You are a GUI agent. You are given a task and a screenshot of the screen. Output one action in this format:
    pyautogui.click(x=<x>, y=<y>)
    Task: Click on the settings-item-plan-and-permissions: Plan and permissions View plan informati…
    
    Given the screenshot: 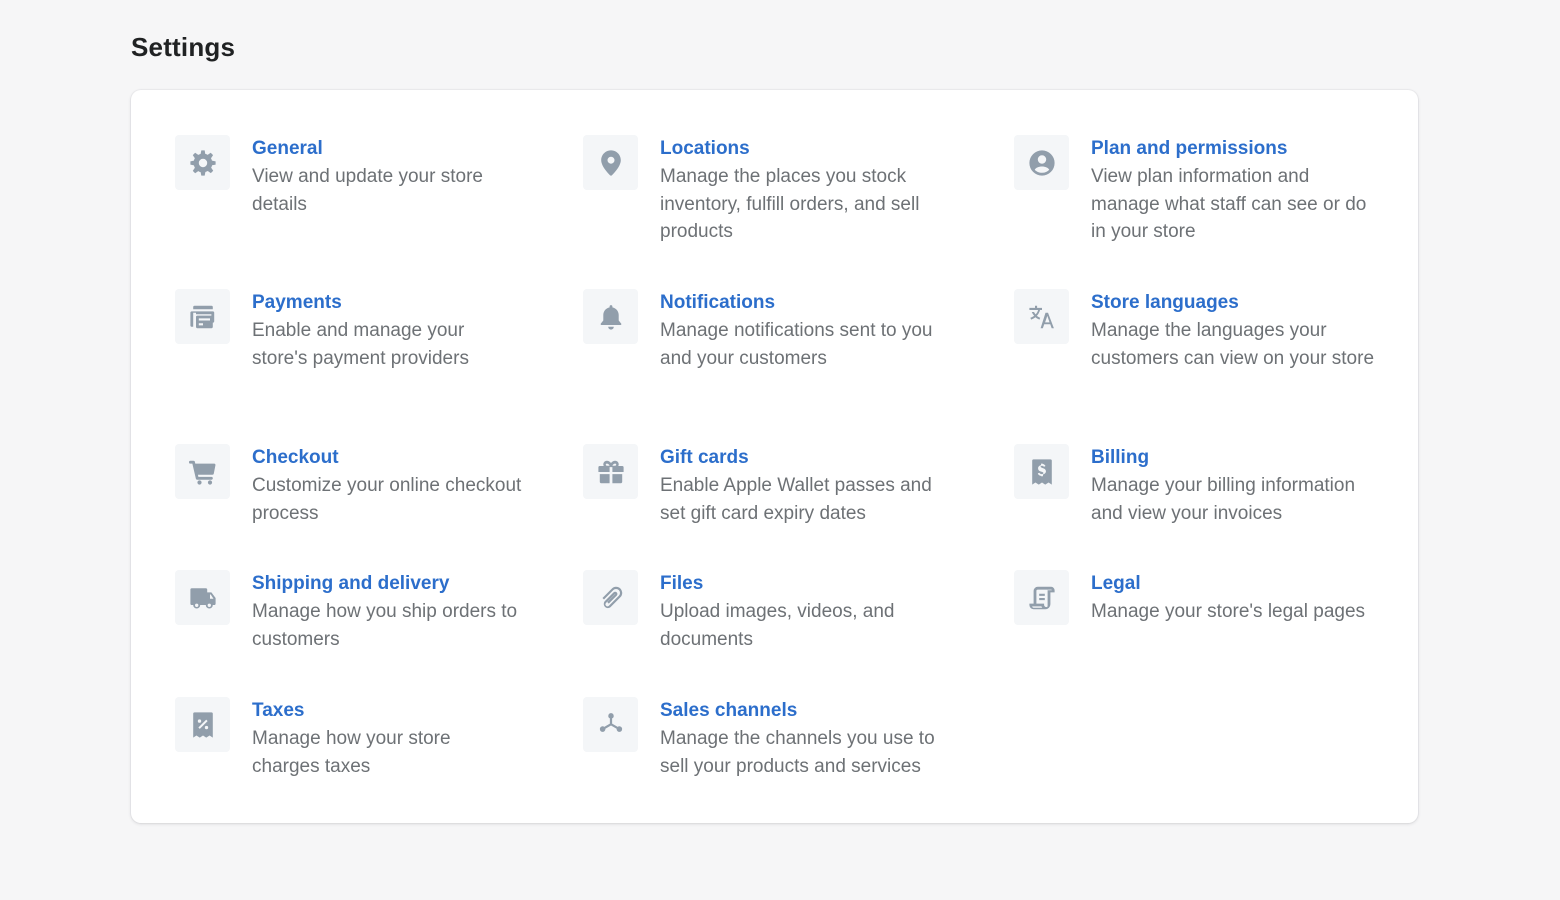 What is the action you would take?
    pyautogui.click(x=1197, y=190)
    